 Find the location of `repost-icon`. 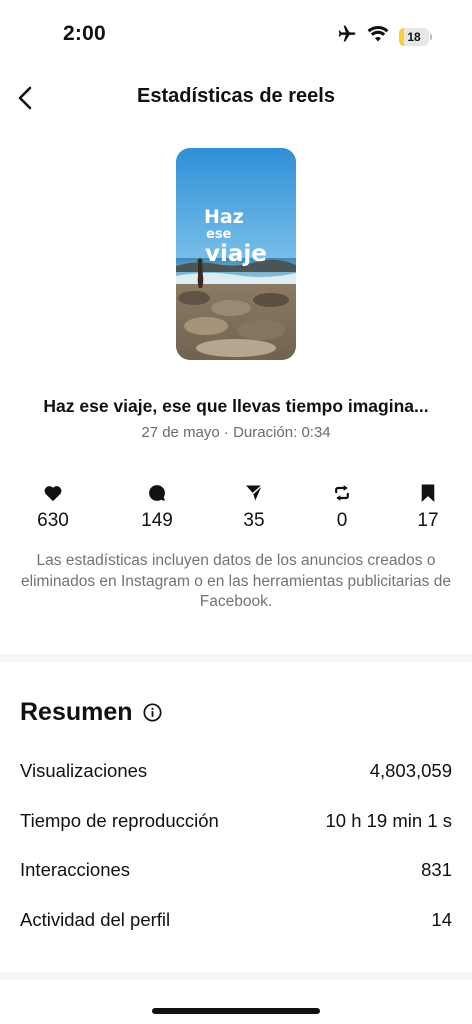

repost-icon is located at coordinates (342, 493).